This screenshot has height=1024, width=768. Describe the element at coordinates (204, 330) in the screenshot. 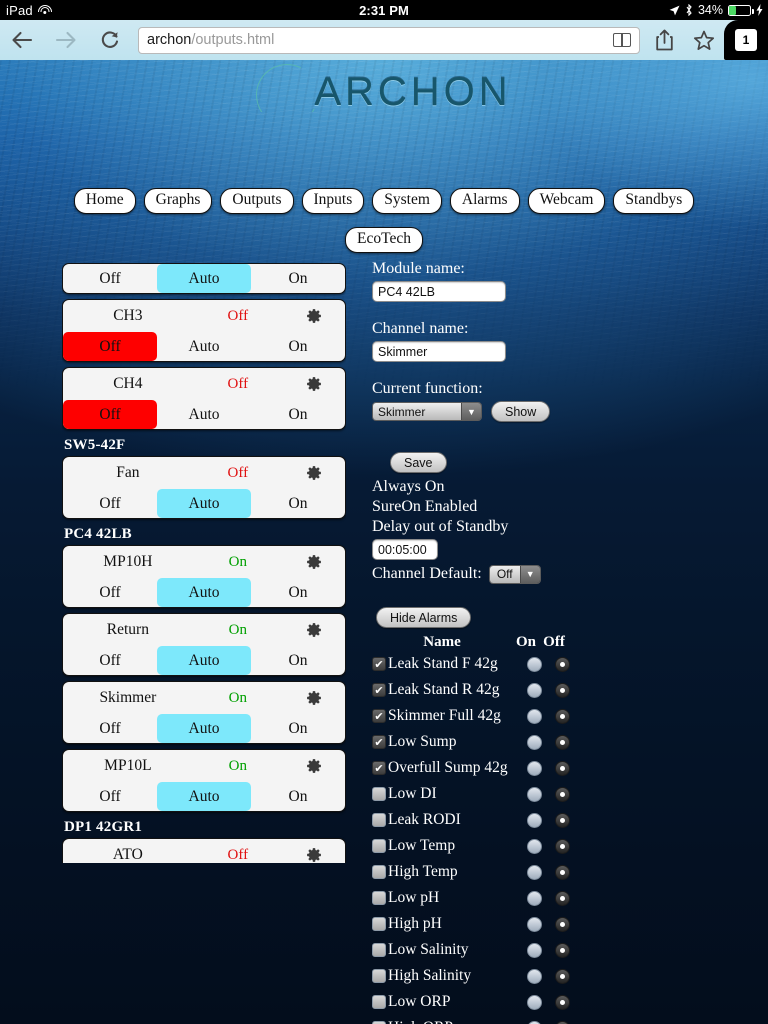

I see `channel-card: CH3 Off Off Auto On` at that location.